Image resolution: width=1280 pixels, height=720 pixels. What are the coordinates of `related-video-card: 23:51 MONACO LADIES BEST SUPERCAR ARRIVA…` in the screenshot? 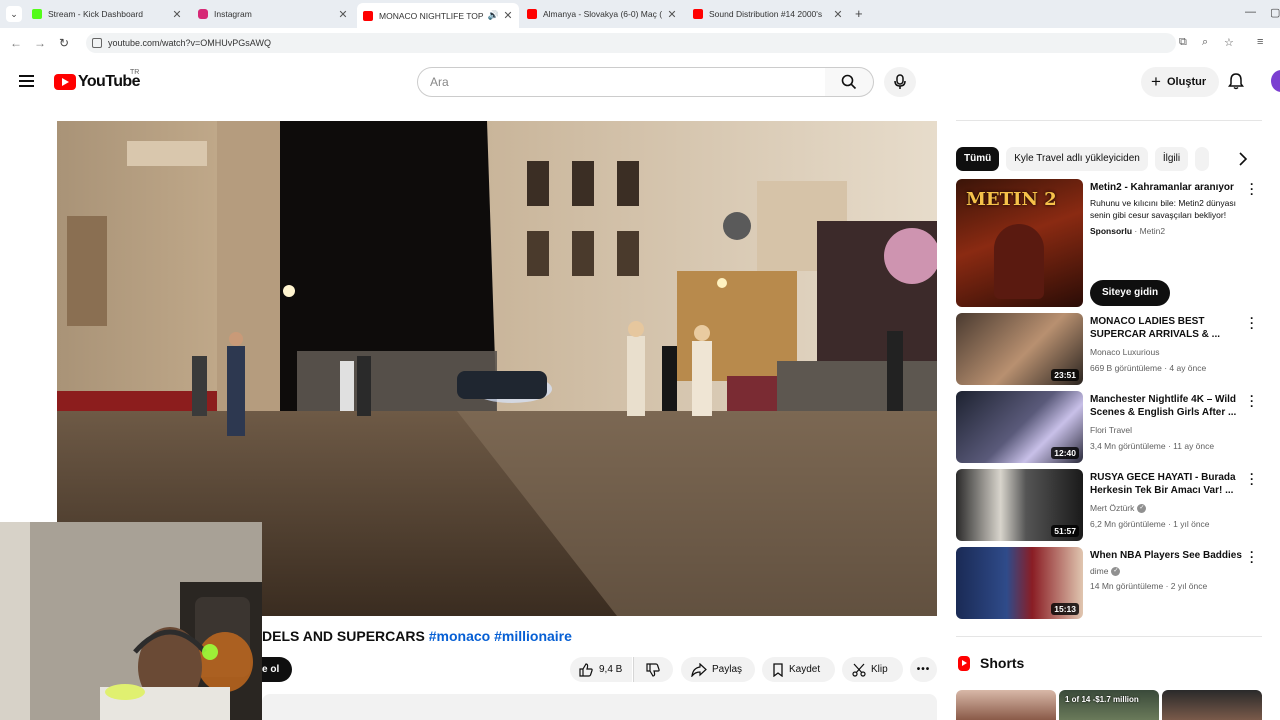 It's located at (1109, 348).